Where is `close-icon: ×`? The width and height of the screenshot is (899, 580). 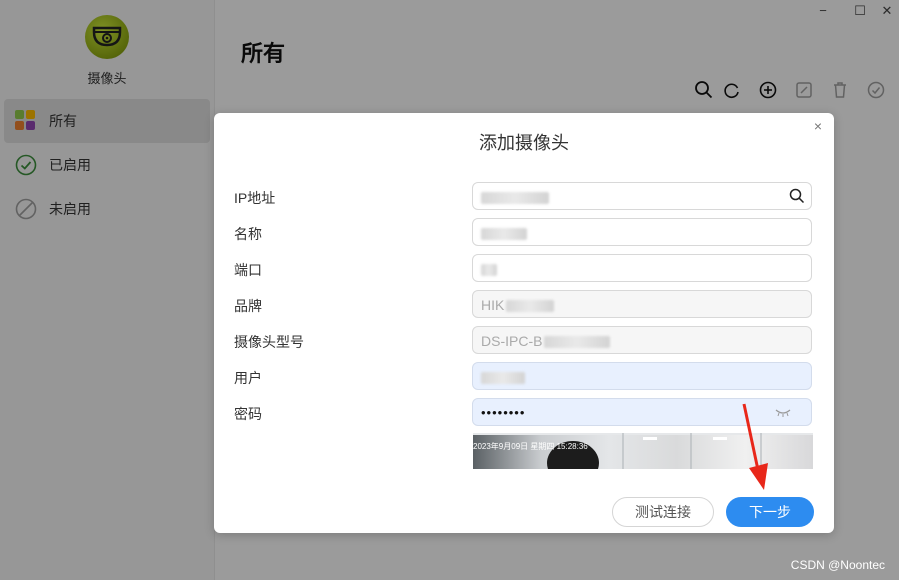
close-icon: × is located at coordinates (818, 126).